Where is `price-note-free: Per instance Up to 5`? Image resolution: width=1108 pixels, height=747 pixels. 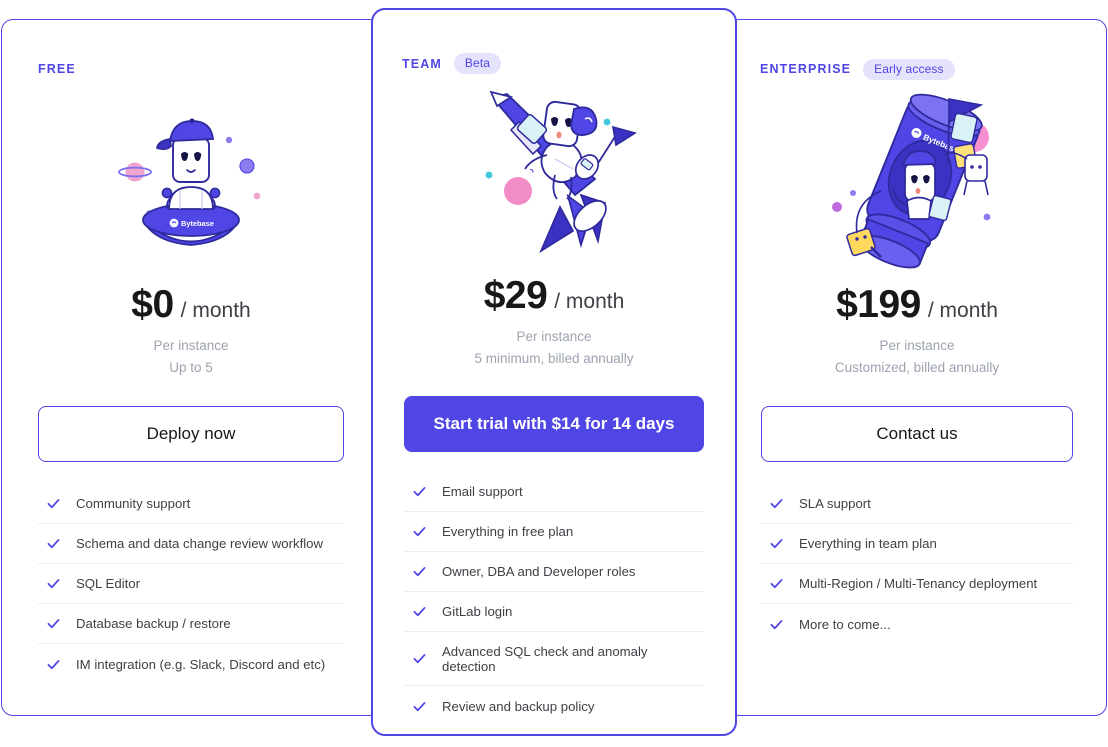 price-note-free: Per instance Up to 5 is located at coordinates (191, 357).